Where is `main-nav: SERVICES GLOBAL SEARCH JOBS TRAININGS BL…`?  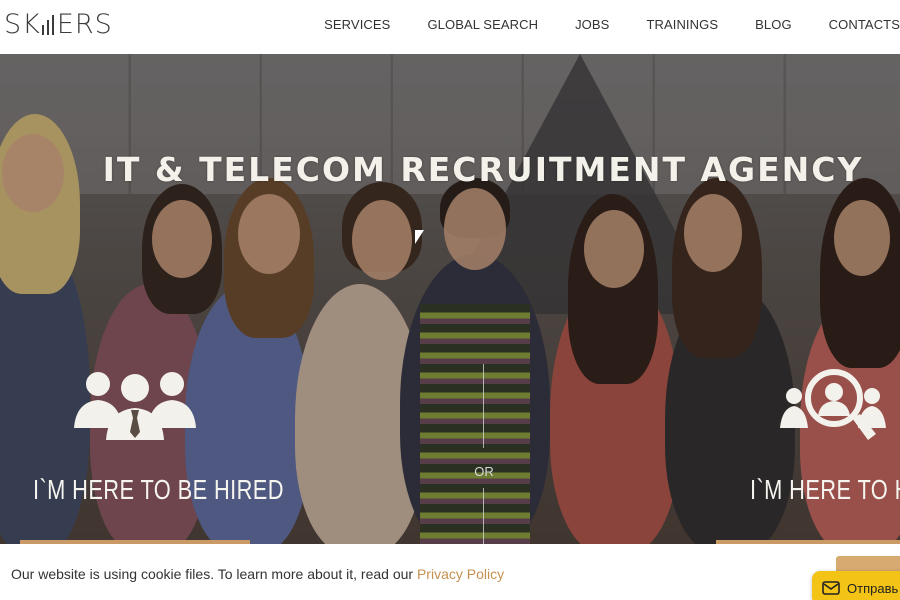 main-nav: SERVICES GLOBAL SEARCH JOBS TRAININGS BL… is located at coordinates (593, 24).